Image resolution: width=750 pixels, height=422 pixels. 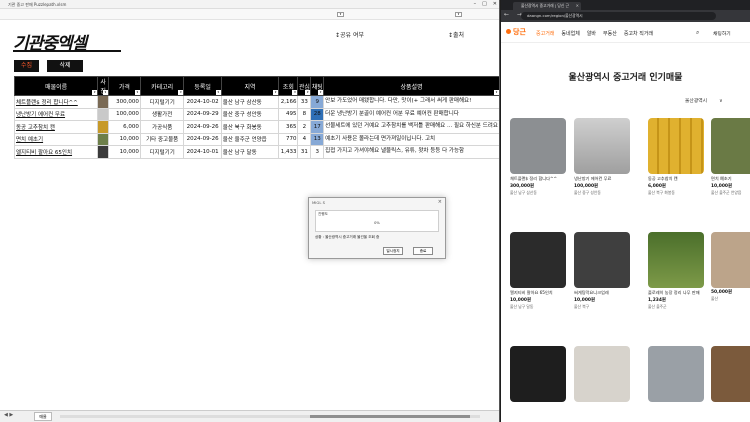 I want to click on tab-title: 울산광역시 중고거래 | 당신 근, so click(x=545, y=5).